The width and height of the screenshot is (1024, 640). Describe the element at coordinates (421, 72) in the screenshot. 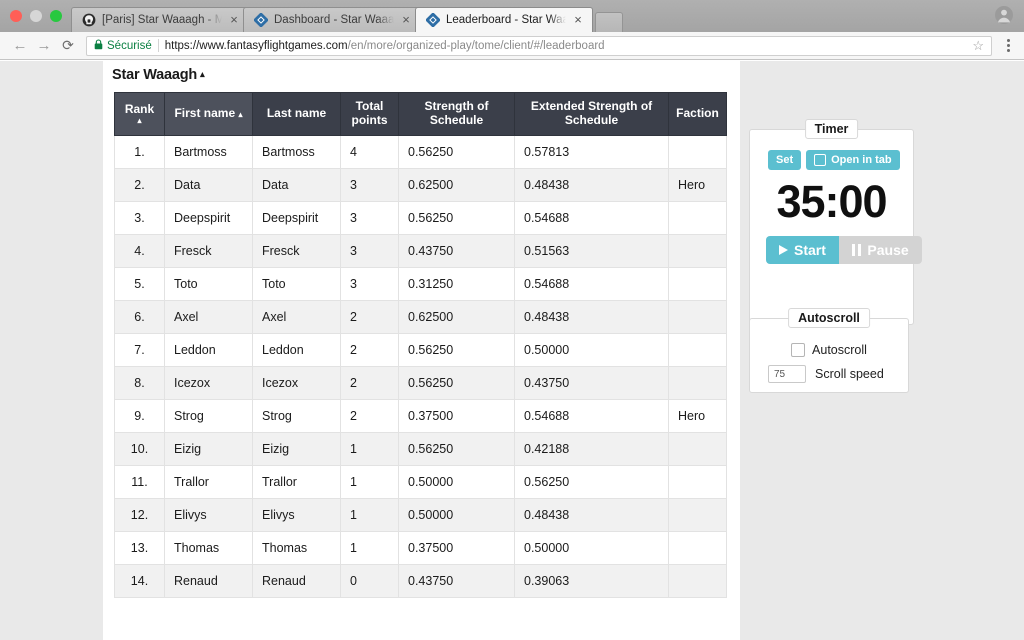

I see `page-title: Star Waaagh ▴` at that location.